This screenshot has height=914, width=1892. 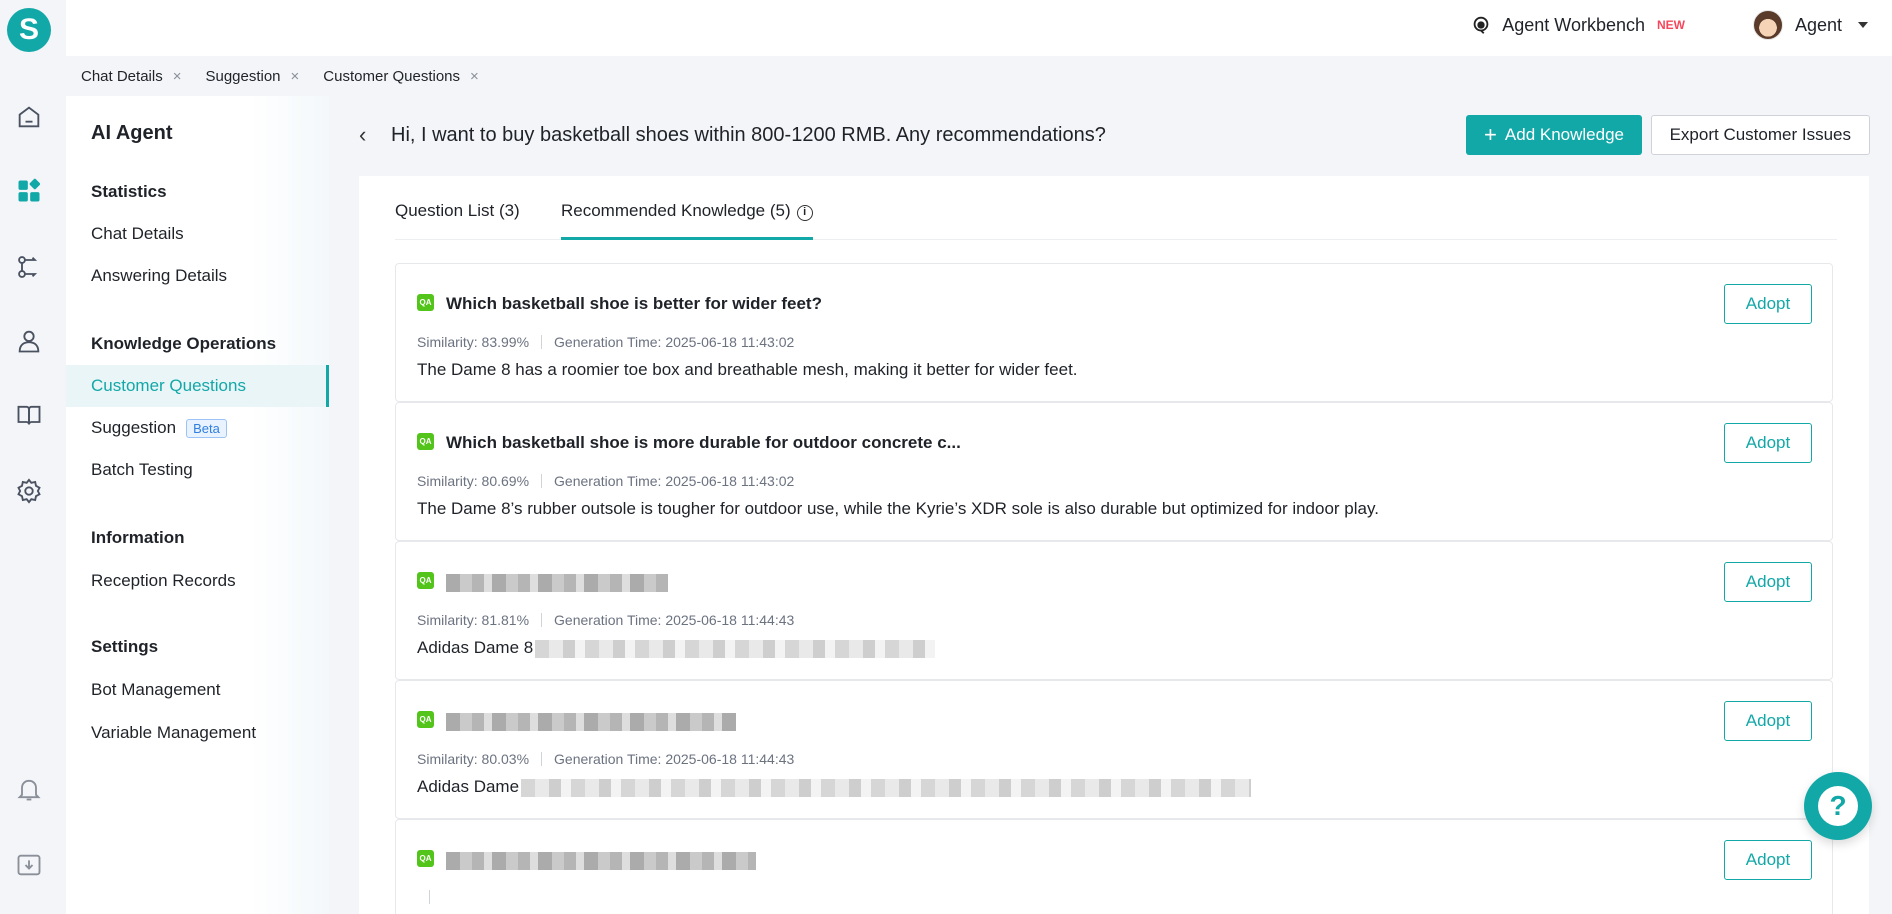 I want to click on book-icon, so click(x=29, y=415).